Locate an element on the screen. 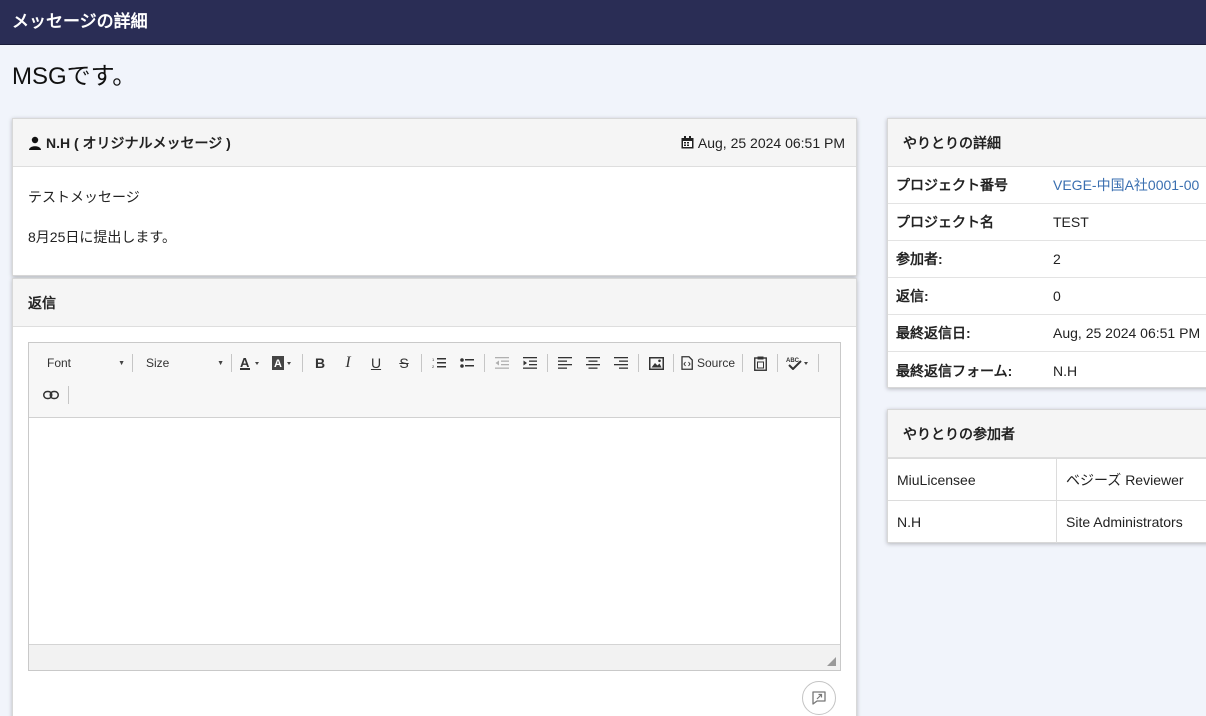  indent-icon is located at coordinates (530, 363).